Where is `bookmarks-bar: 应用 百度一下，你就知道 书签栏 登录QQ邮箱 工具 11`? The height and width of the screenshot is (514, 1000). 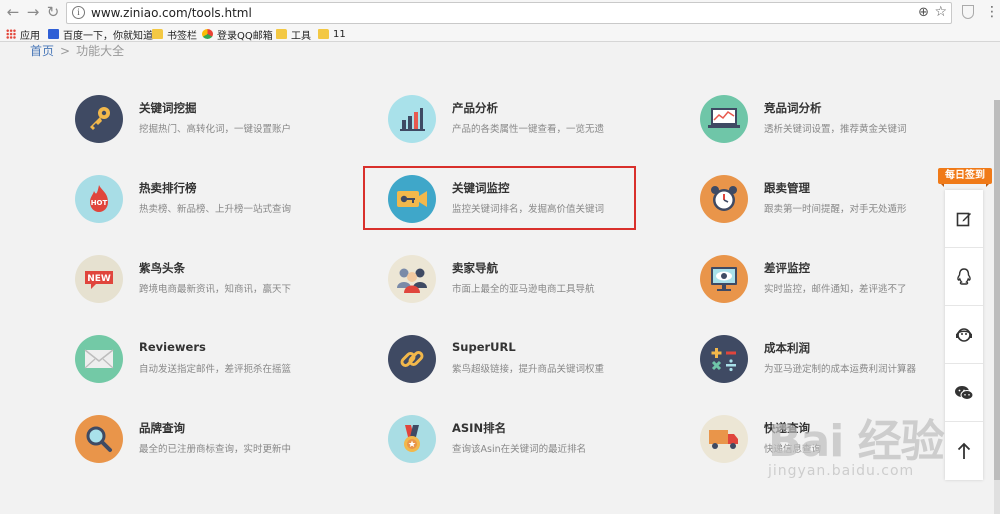
bookmarks-bar: 应用 百度一下，你就知道 书签栏 登录QQ邮箱 工具 11 is located at coordinates (500, 34).